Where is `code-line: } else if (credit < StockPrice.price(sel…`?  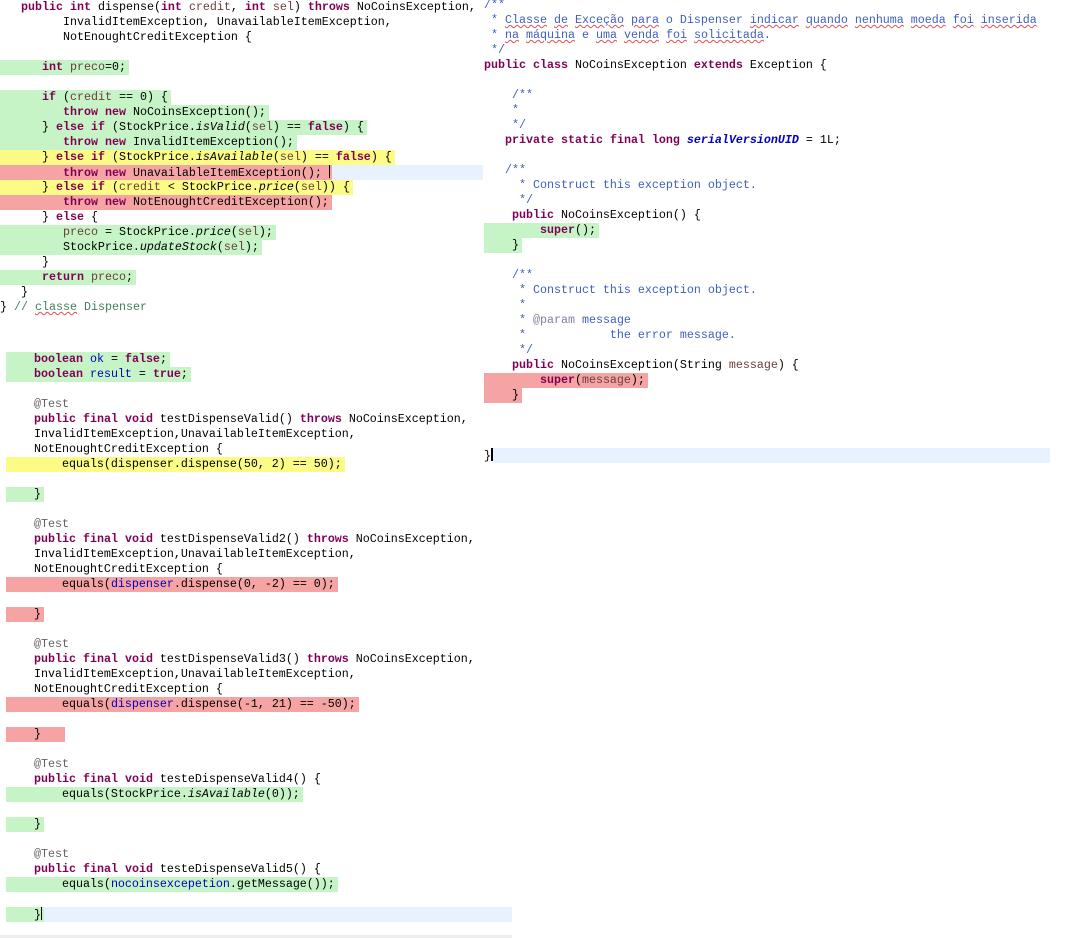
code-line: } else if (credit < StockPrice.price(sel… is located at coordinates (175, 187).